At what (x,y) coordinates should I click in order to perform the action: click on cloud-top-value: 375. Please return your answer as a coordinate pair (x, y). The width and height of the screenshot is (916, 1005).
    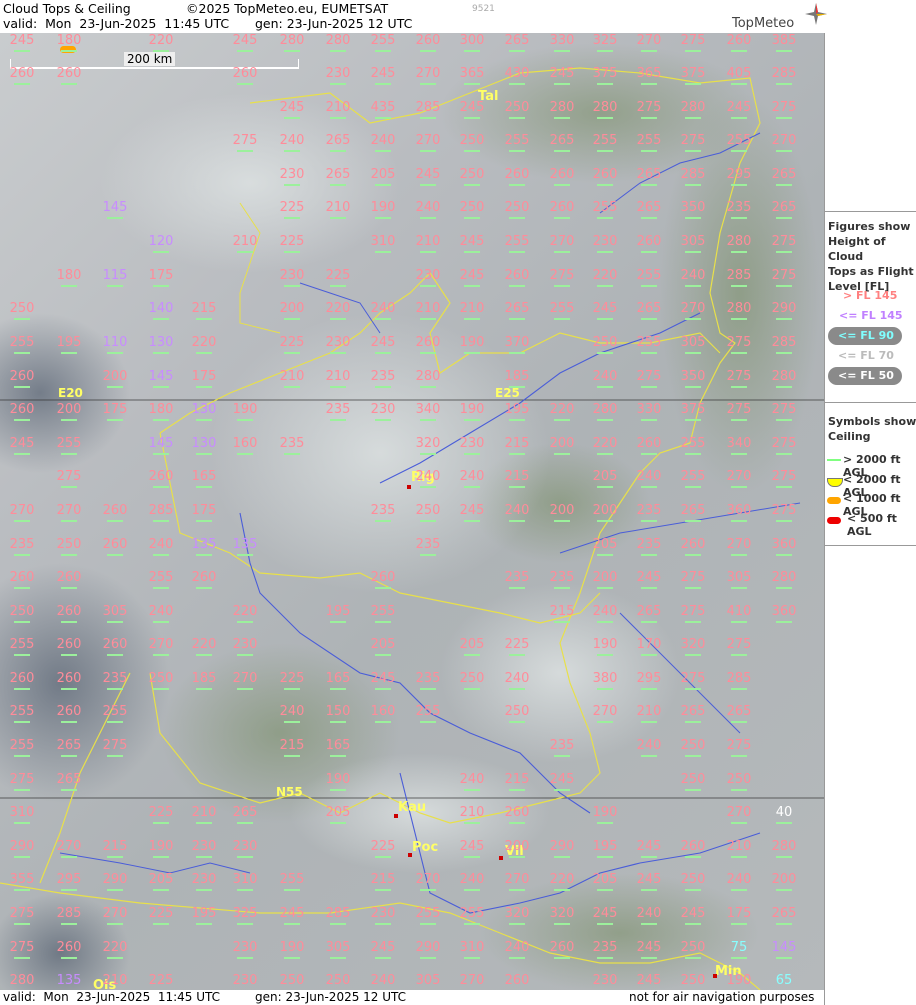
    Looking at the image, I should click on (605, 76).